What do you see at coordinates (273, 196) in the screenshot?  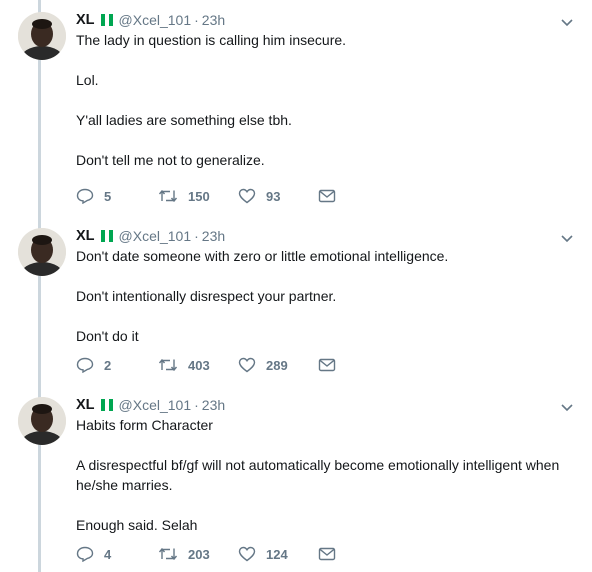 I see `like-count: 93` at bounding box center [273, 196].